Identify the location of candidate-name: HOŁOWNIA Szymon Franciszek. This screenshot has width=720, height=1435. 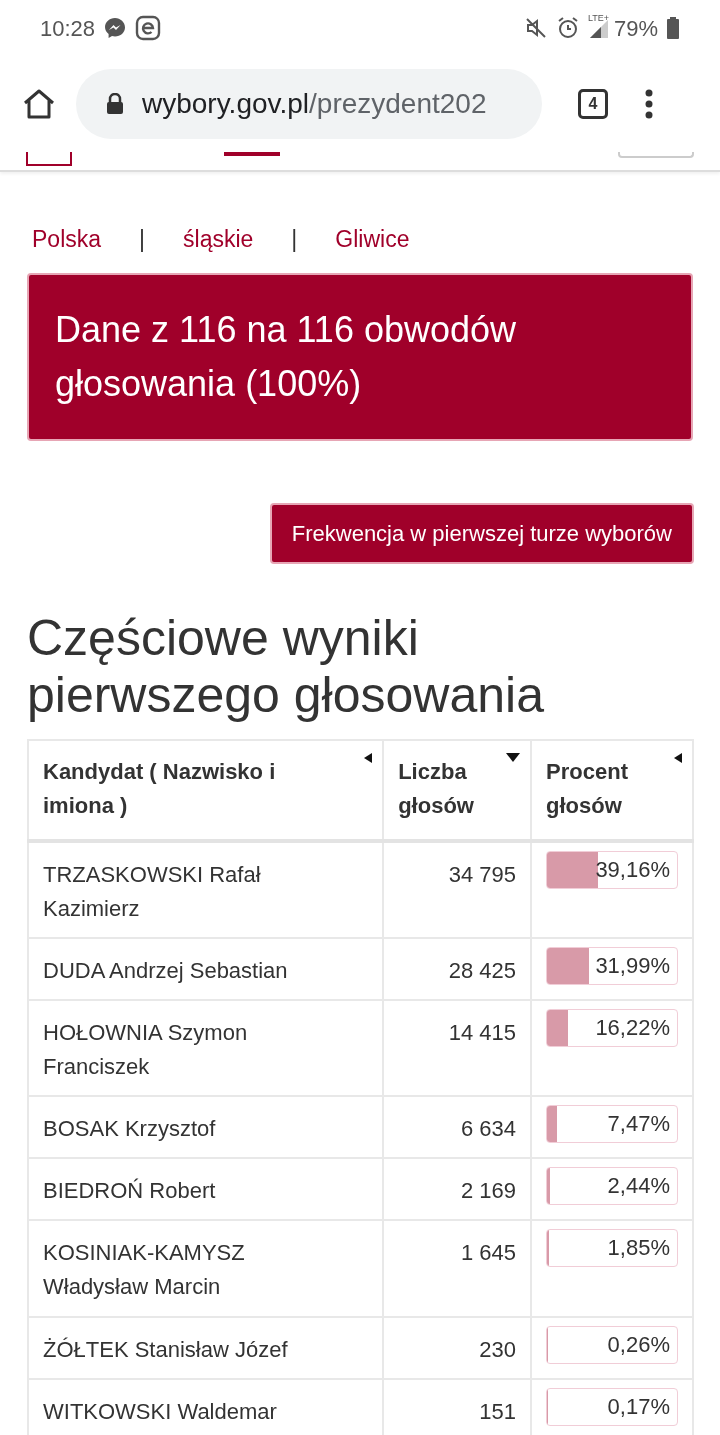
(206, 1048).